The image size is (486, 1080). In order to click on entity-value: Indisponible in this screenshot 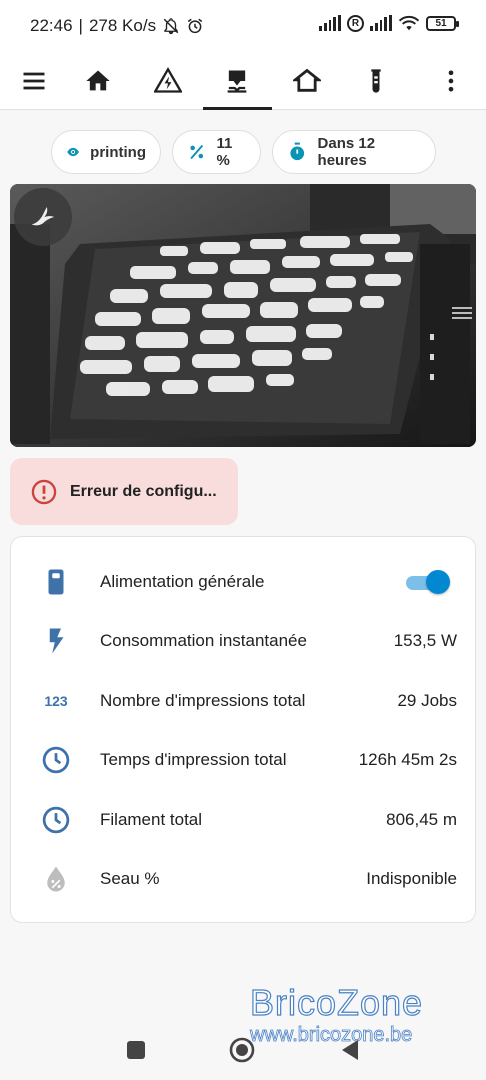, I will do `click(411, 878)`.